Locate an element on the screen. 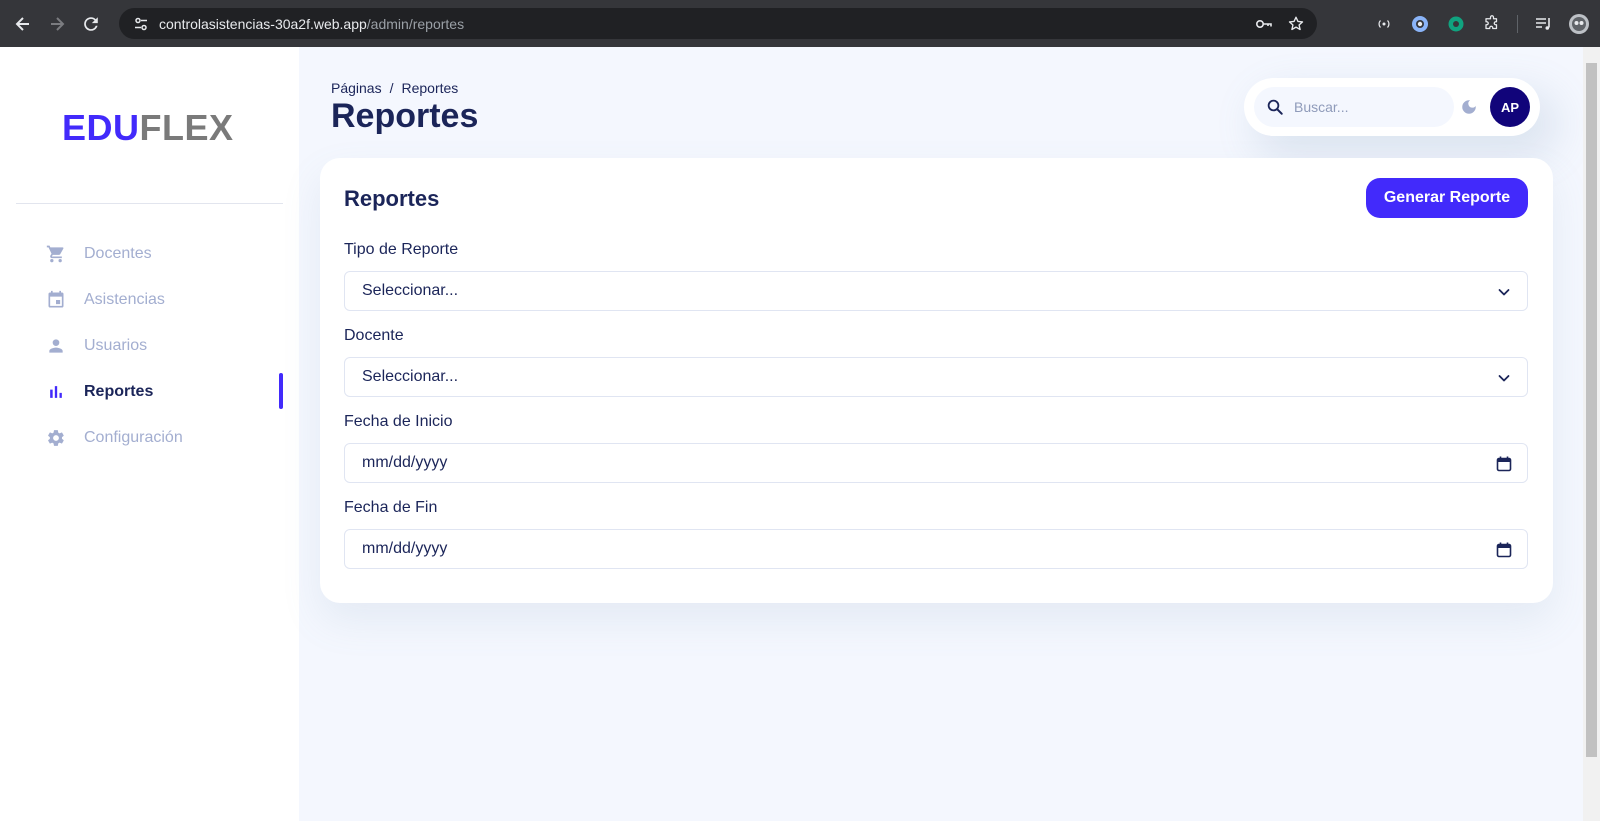  logo-primary: EDU is located at coordinates (101, 127).